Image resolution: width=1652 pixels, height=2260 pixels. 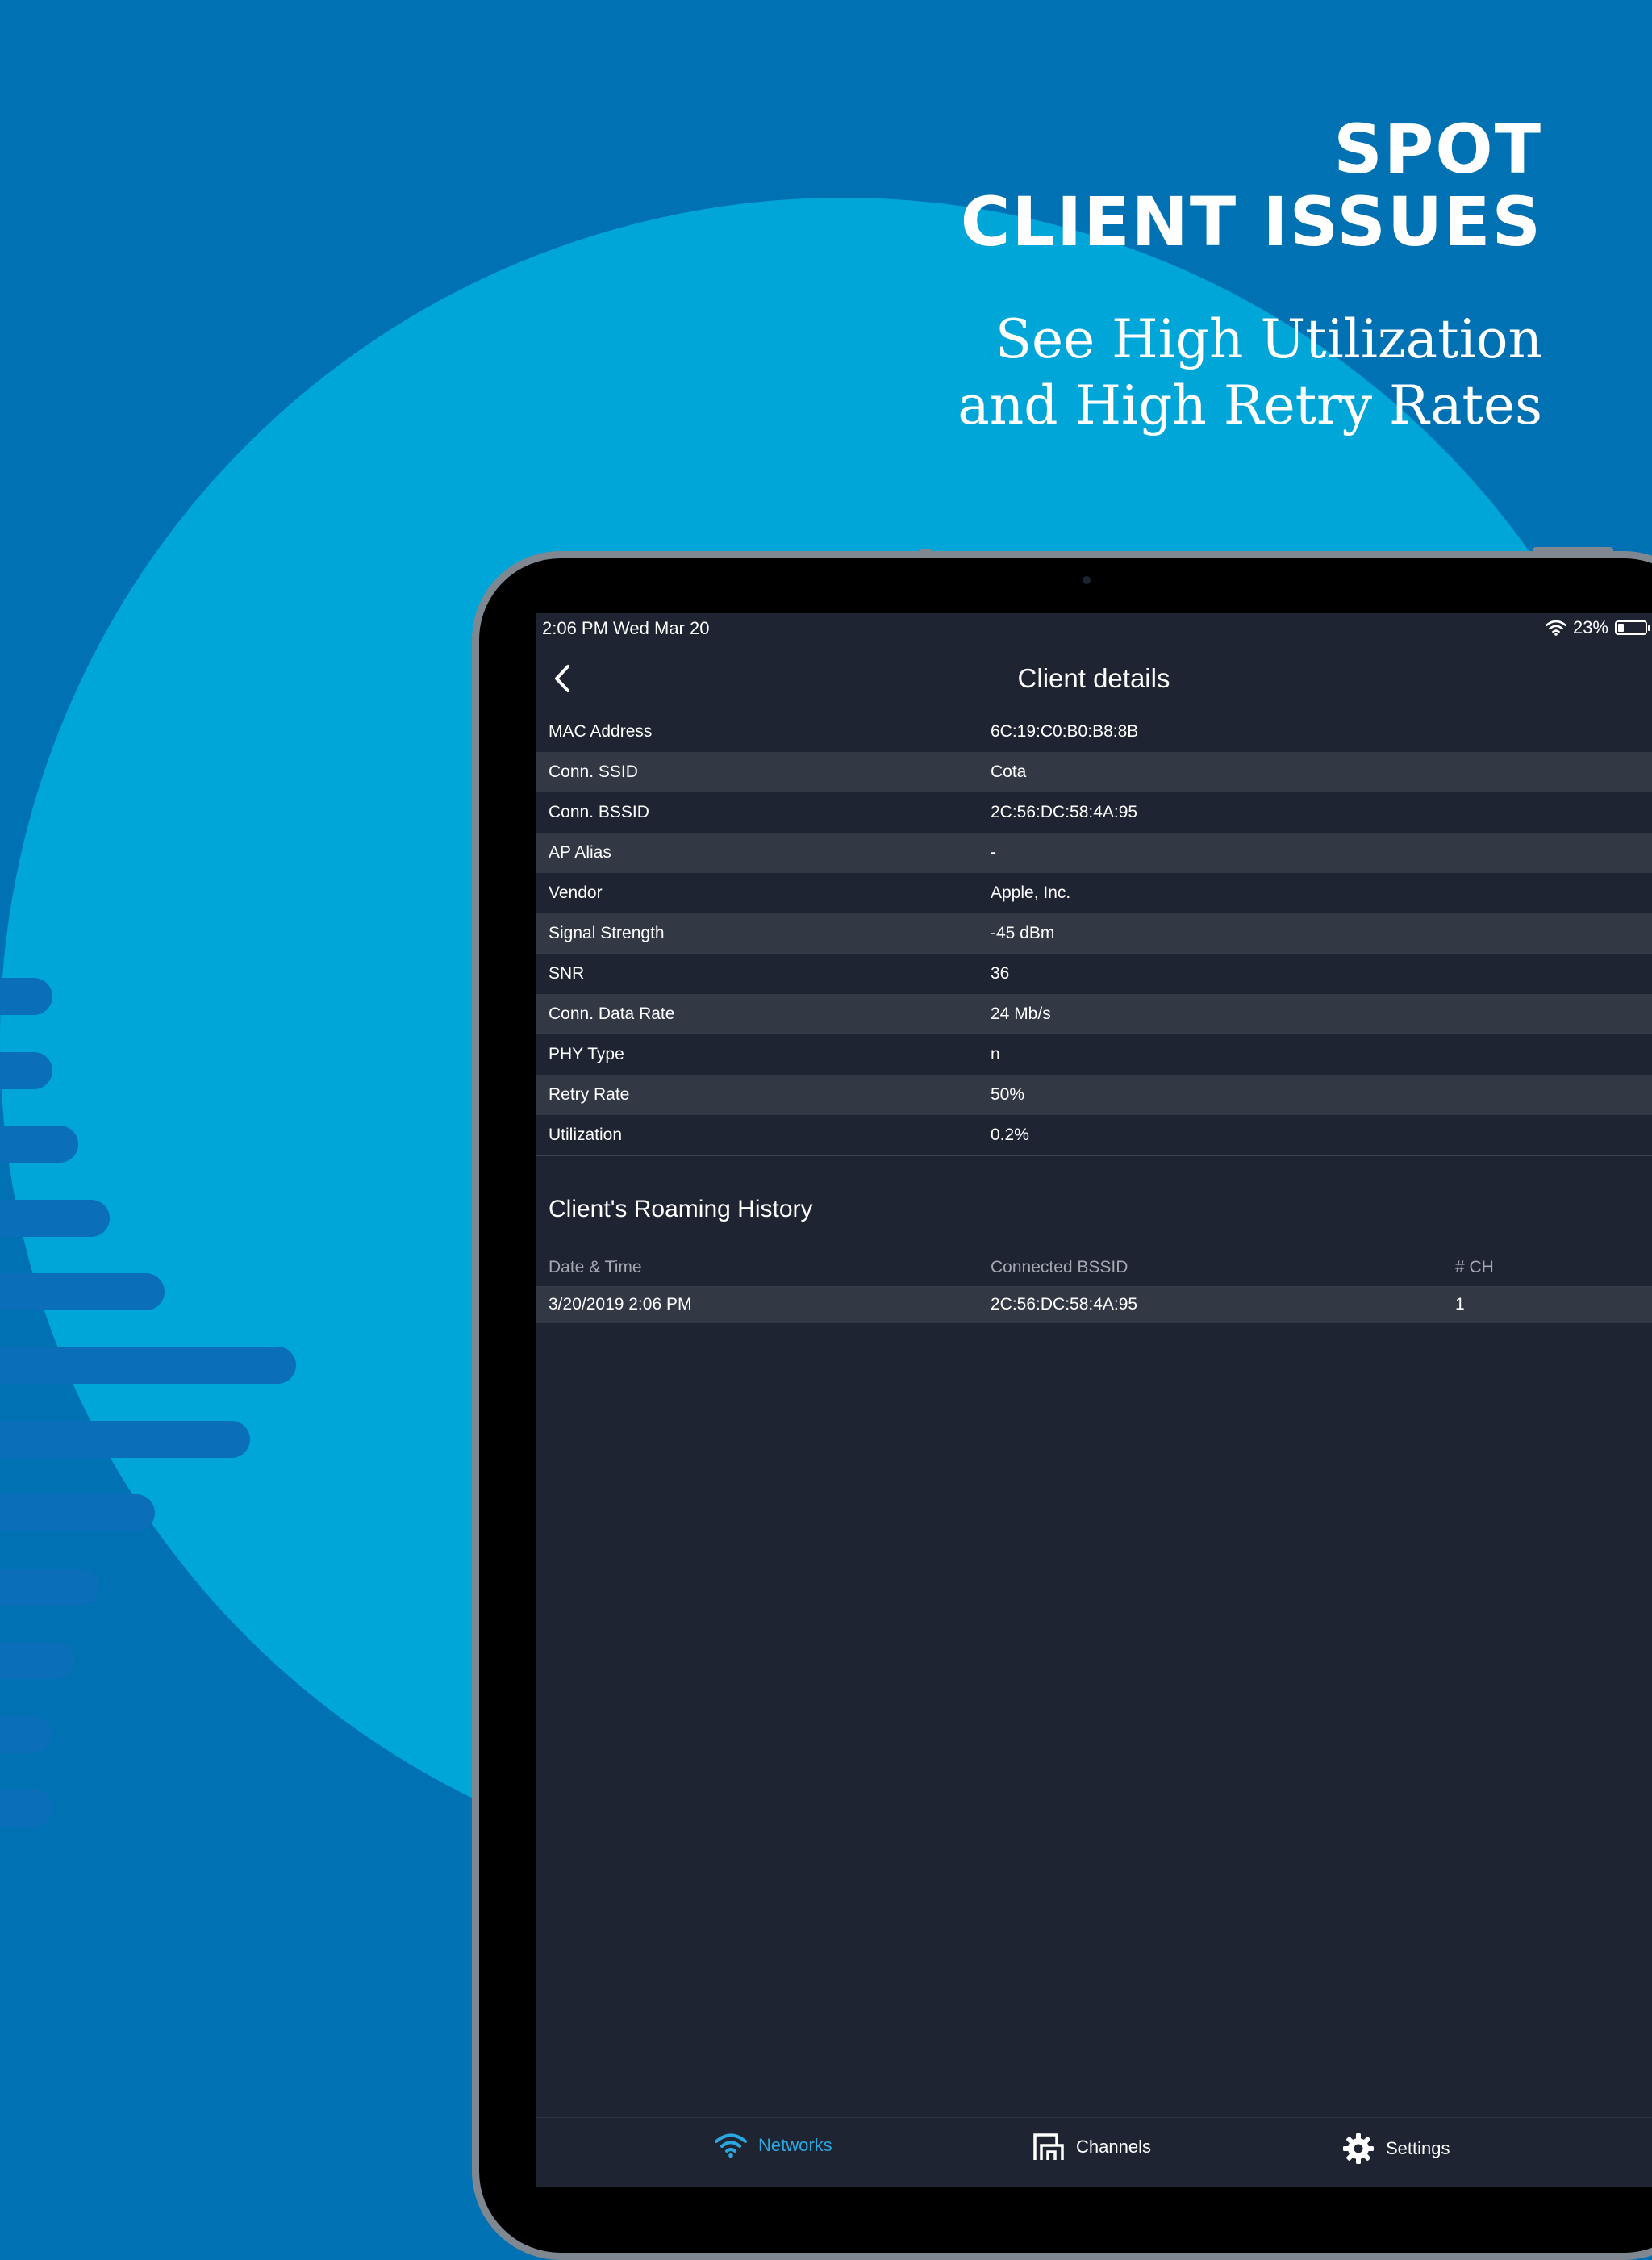 I want to click on column-header-bssid: Connected BSSID, so click(x=1059, y=1267).